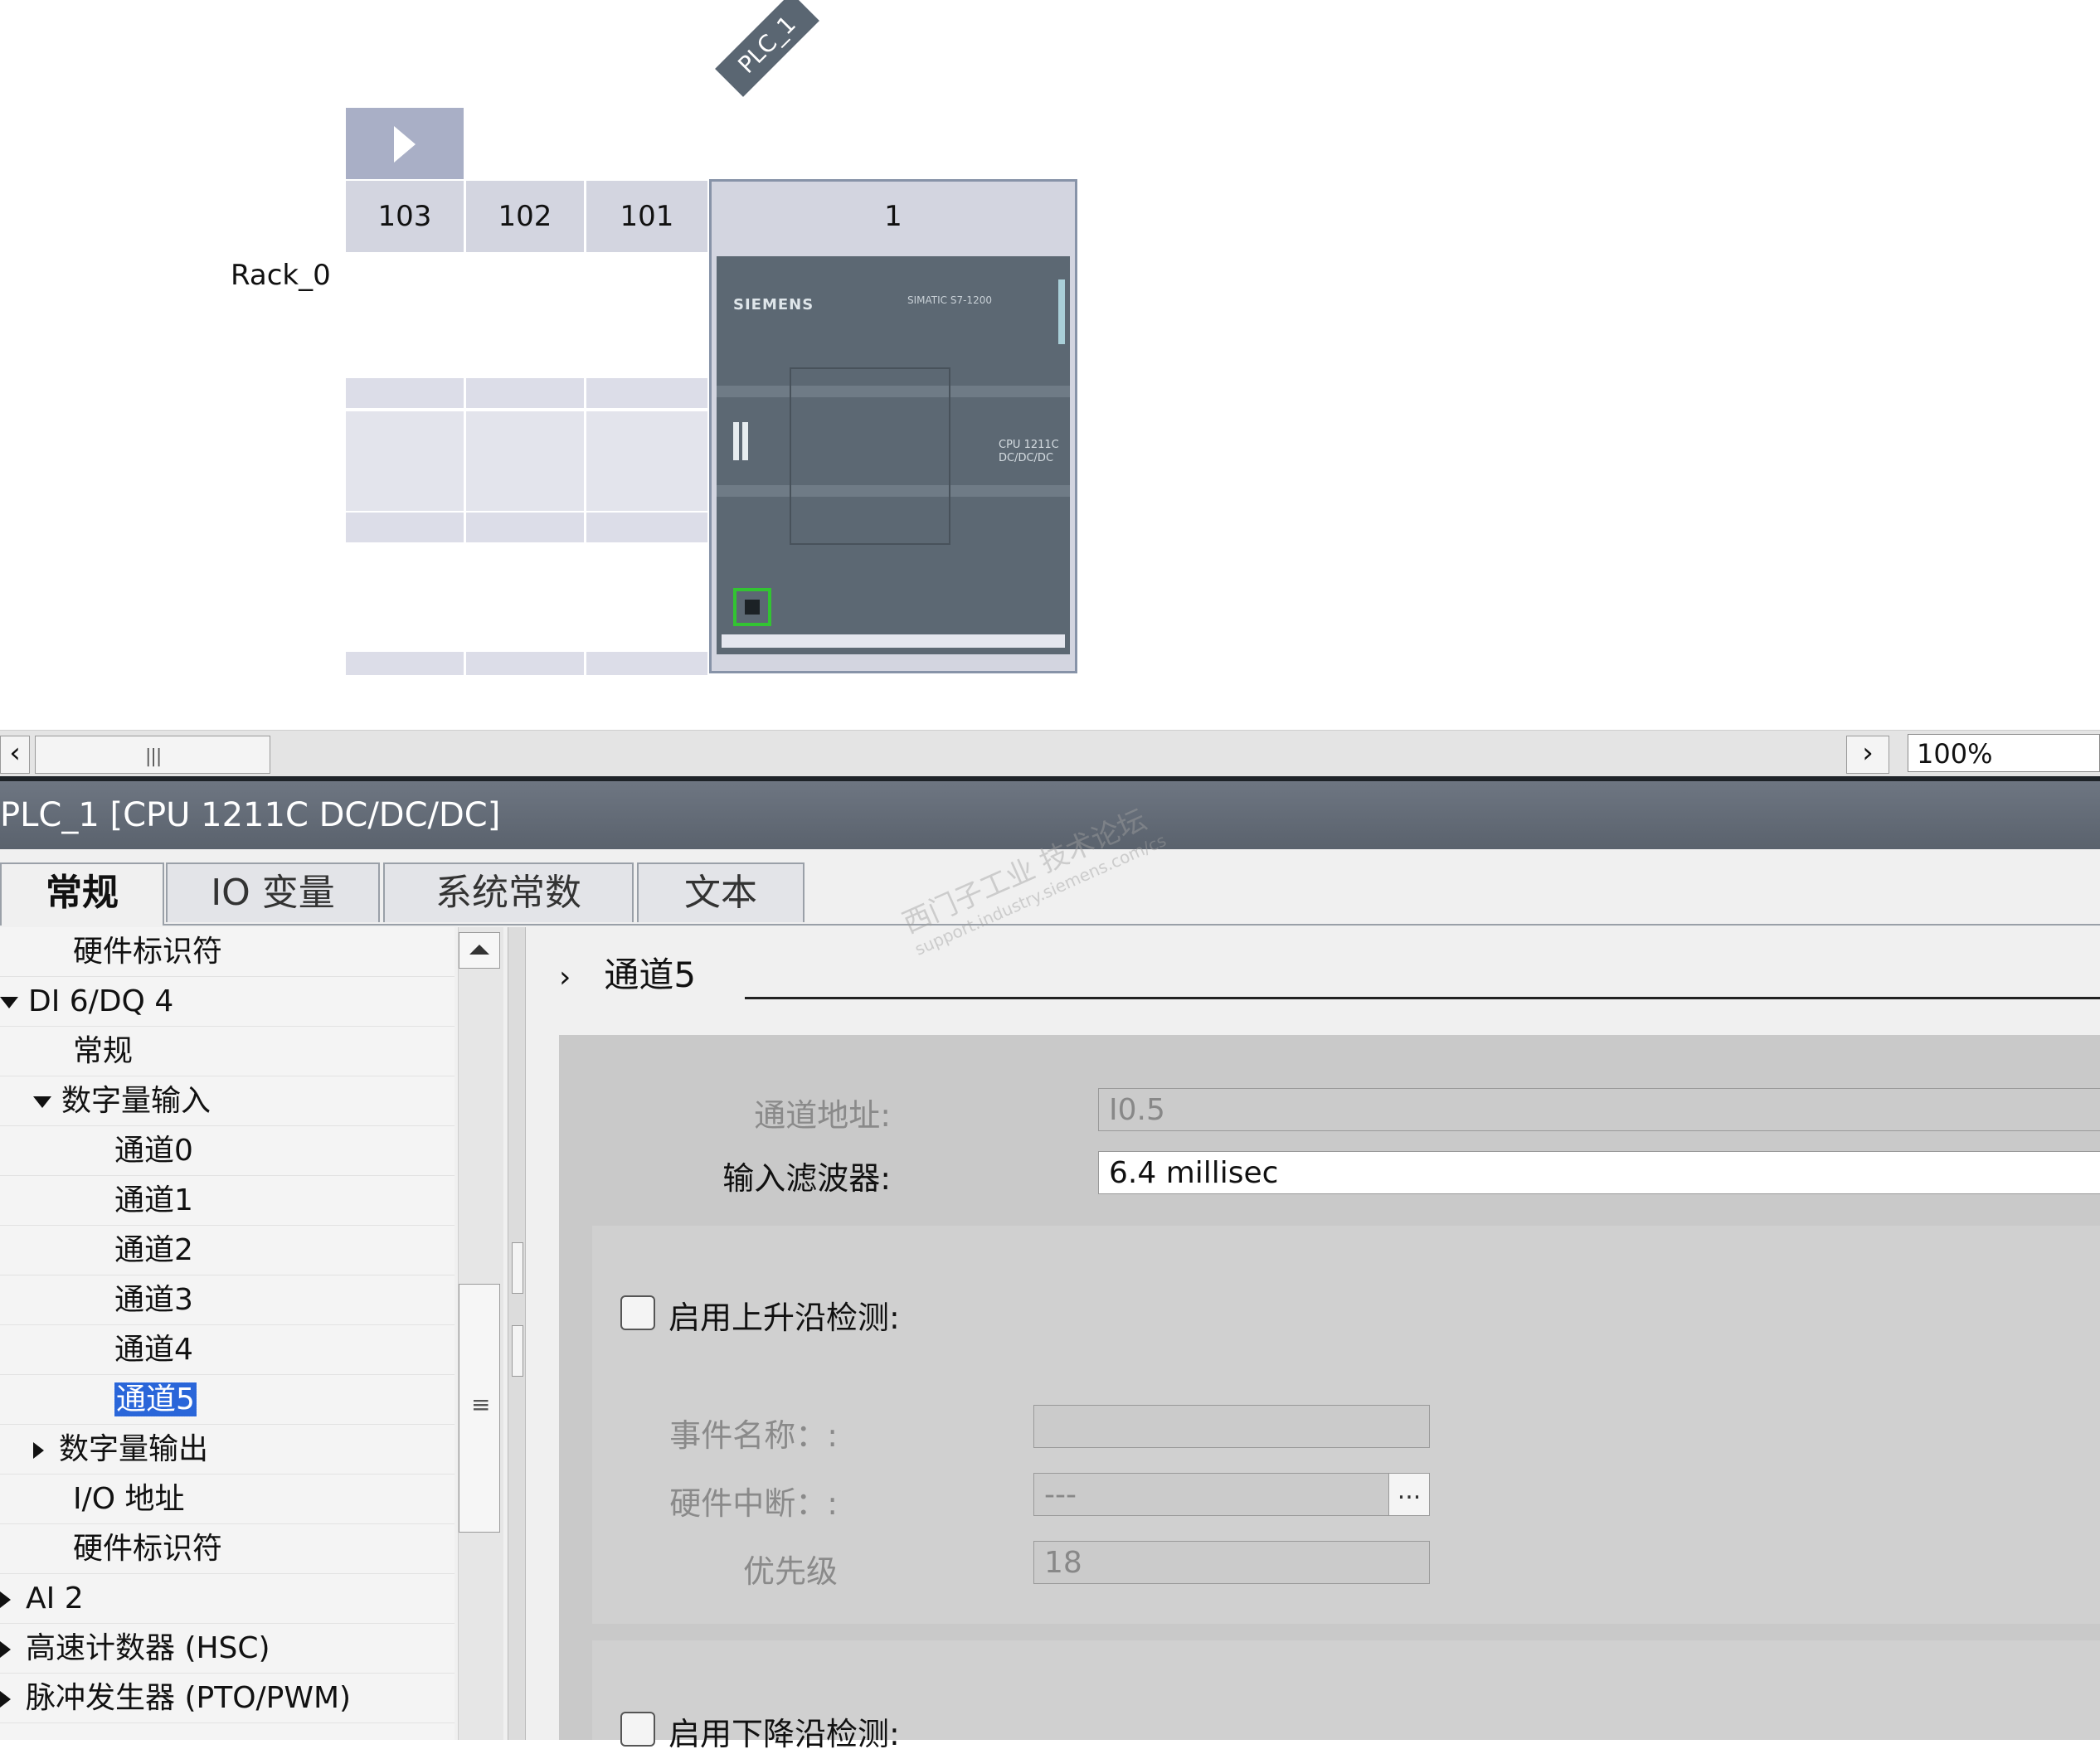 The height and width of the screenshot is (1754, 2100). Describe the element at coordinates (748, 443) in the screenshot. I see `io-indicator-icon` at that location.